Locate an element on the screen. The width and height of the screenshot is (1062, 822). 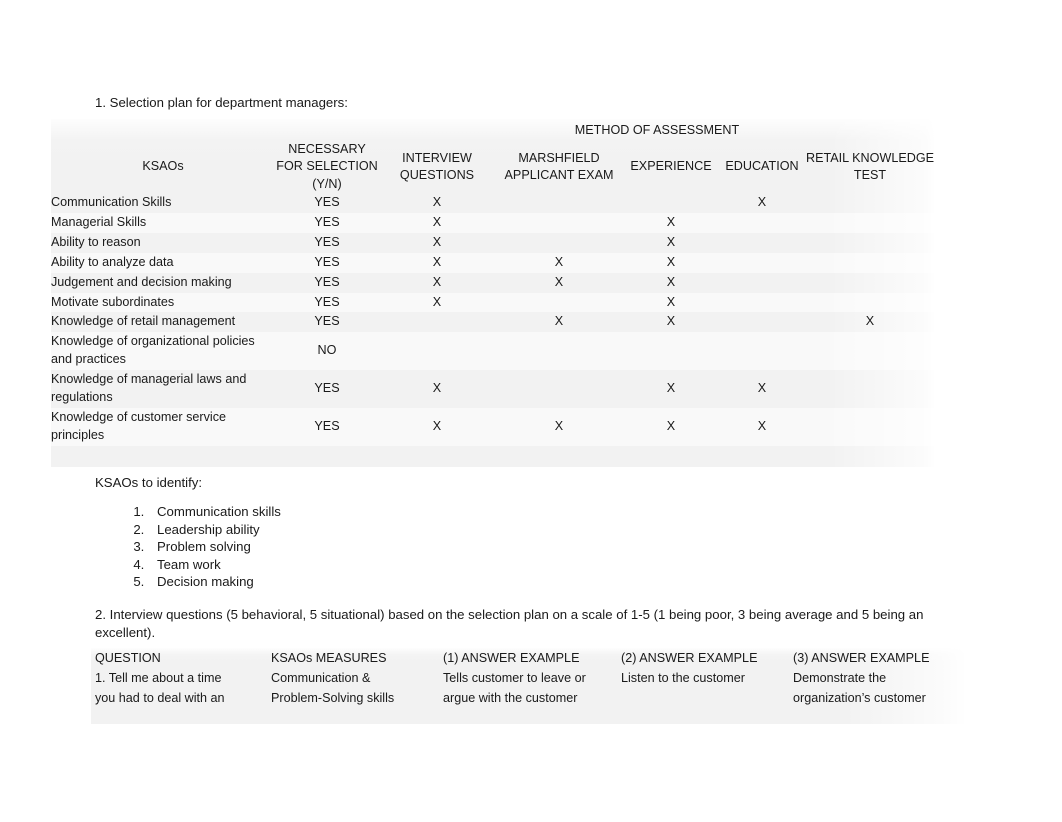
cell-ksao-name: Ability to analyze data is located at coordinates (112, 261).